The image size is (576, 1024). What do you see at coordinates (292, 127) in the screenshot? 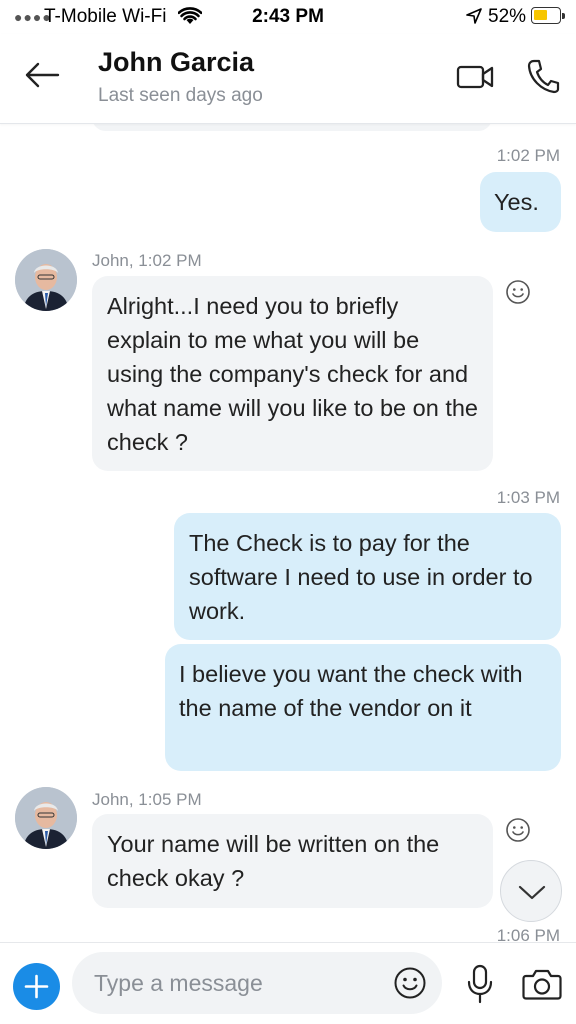
I see `message-bubble-partial` at bounding box center [292, 127].